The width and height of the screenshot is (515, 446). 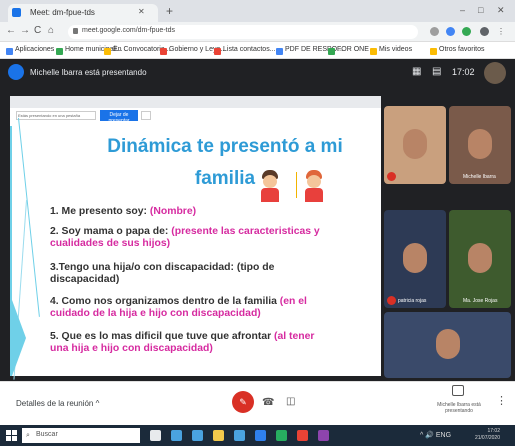 What do you see at coordinates (245, 231) in the screenshot?
I see `slide-item-answer: (presente las caracteristicas y` at bounding box center [245, 231].